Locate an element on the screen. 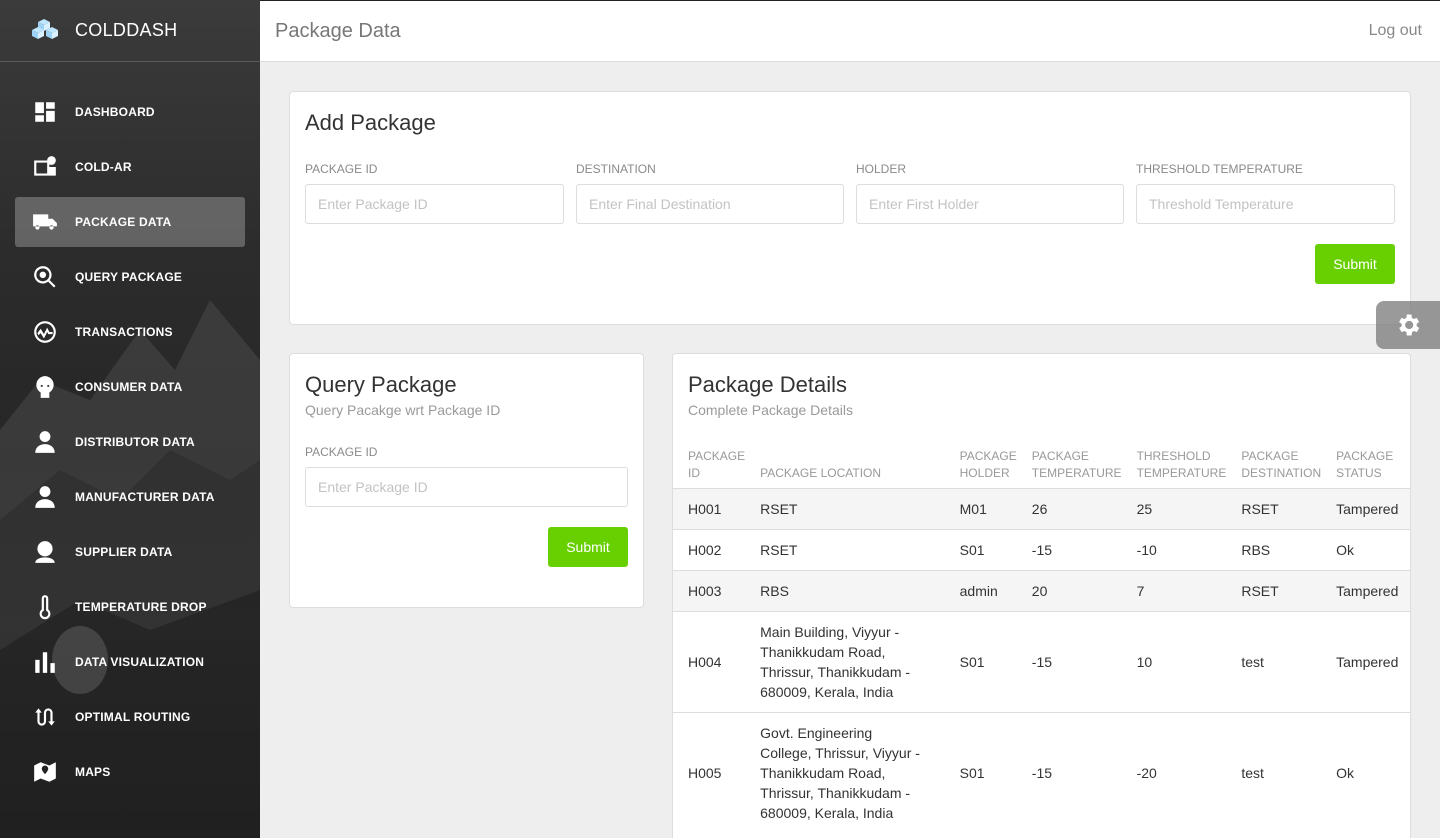 Image resolution: width=1440 pixels, height=838 pixels. table-cell: H004 is located at coordinates (709, 662).